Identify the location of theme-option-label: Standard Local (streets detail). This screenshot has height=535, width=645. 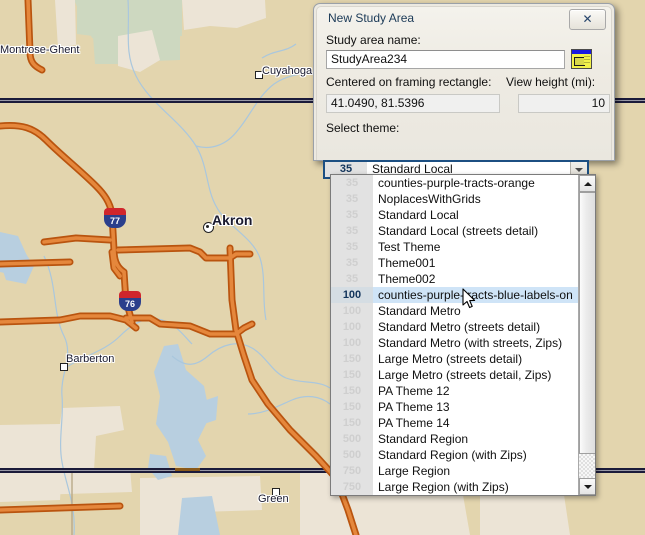
(458, 231).